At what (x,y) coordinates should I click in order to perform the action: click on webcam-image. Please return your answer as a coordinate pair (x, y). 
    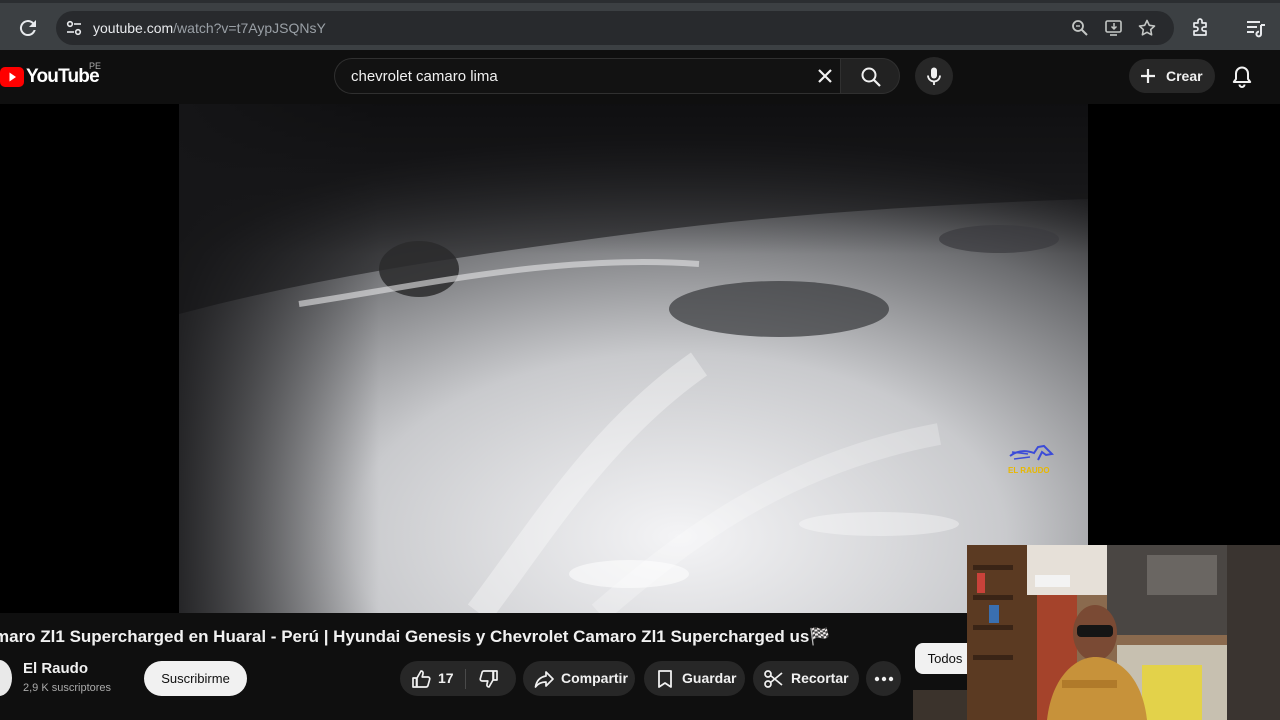
    Looking at the image, I should click on (1123, 632).